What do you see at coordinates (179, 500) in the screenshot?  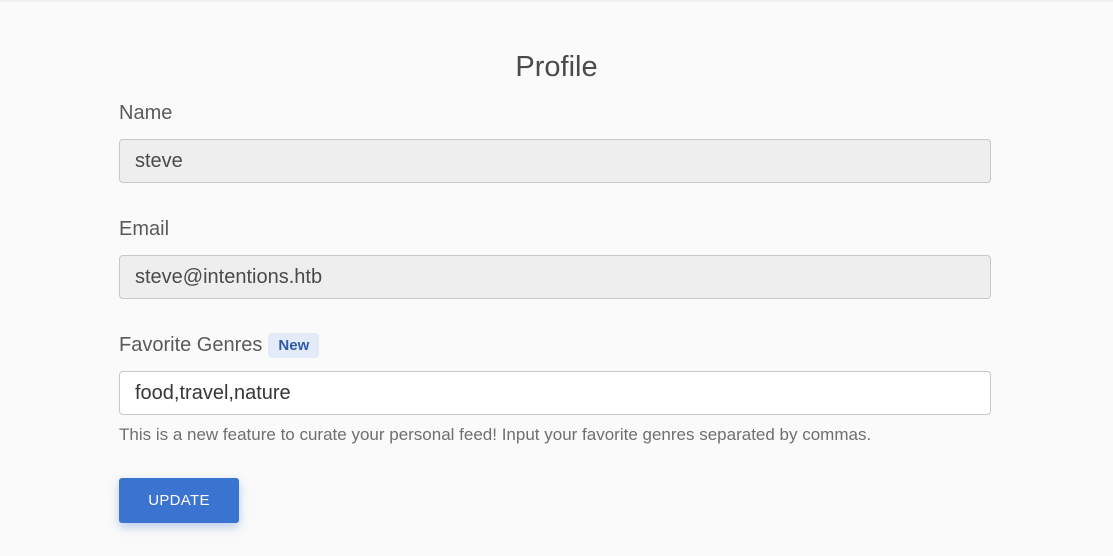 I see `update-button: UPDATE` at bounding box center [179, 500].